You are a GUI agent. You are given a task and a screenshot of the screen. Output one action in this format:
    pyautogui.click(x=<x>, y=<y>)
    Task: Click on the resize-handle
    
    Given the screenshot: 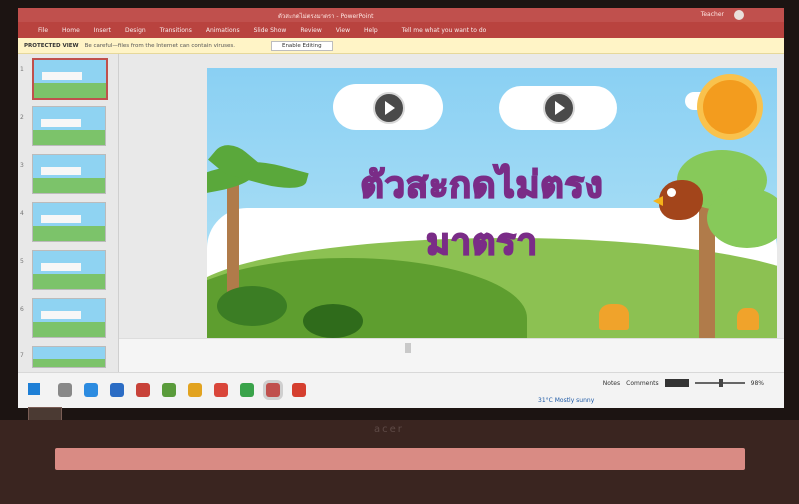 What is the action you would take?
    pyautogui.click(x=408, y=348)
    